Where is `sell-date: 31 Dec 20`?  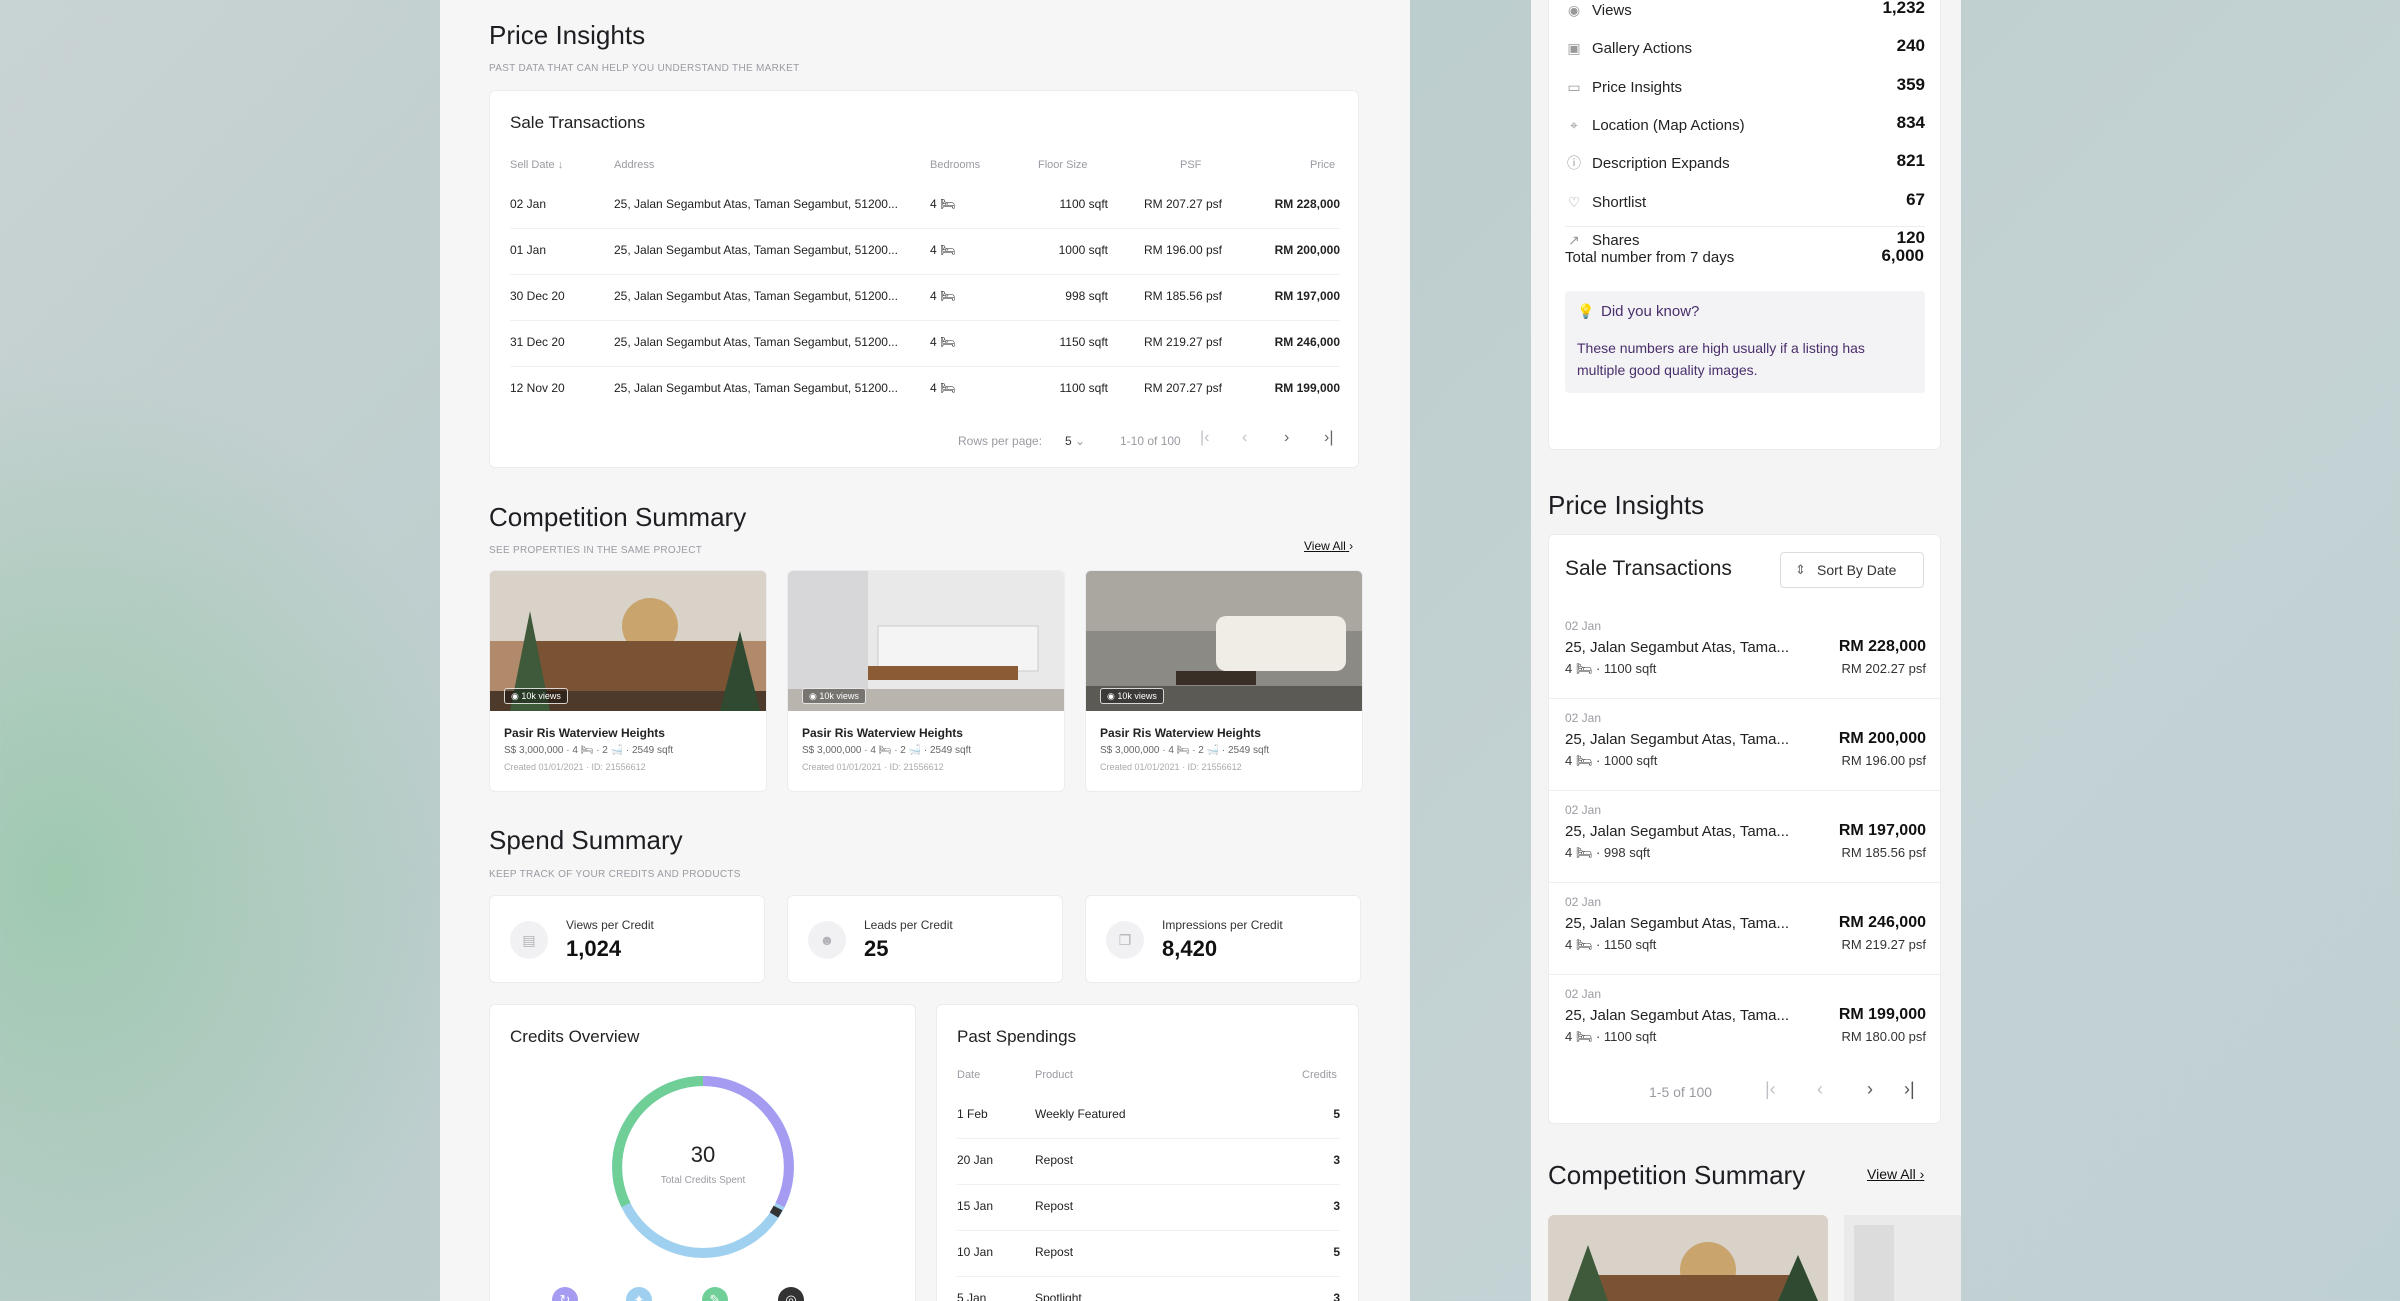 sell-date: 31 Dec 20 is located at coordinates (537, 342).